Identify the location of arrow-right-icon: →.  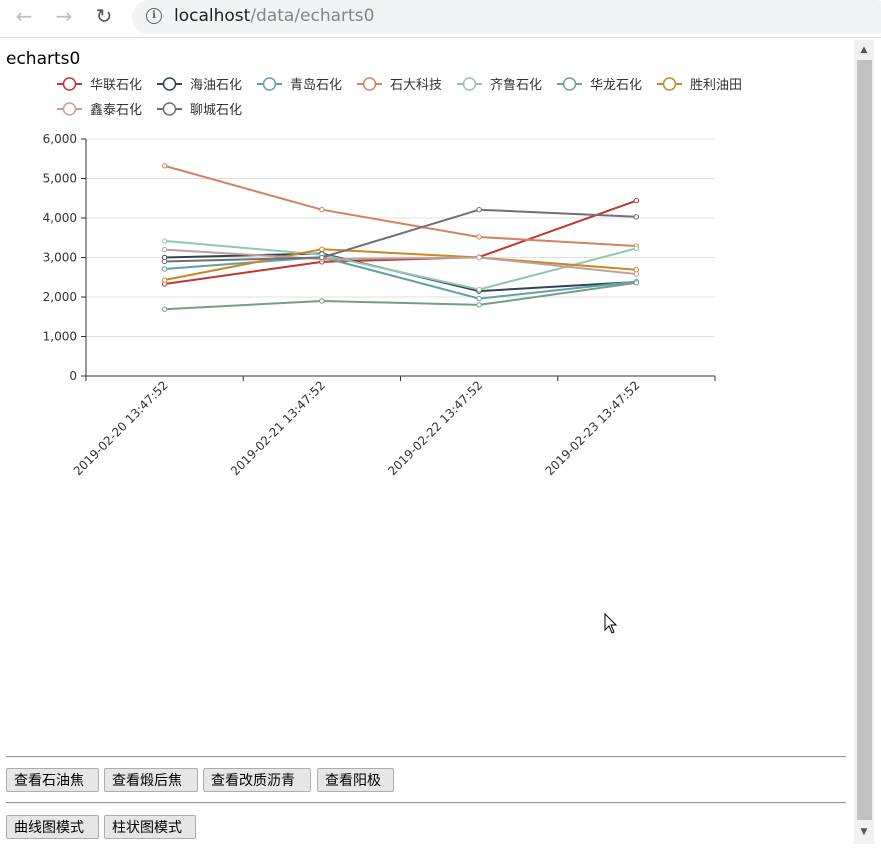
(64, 16).